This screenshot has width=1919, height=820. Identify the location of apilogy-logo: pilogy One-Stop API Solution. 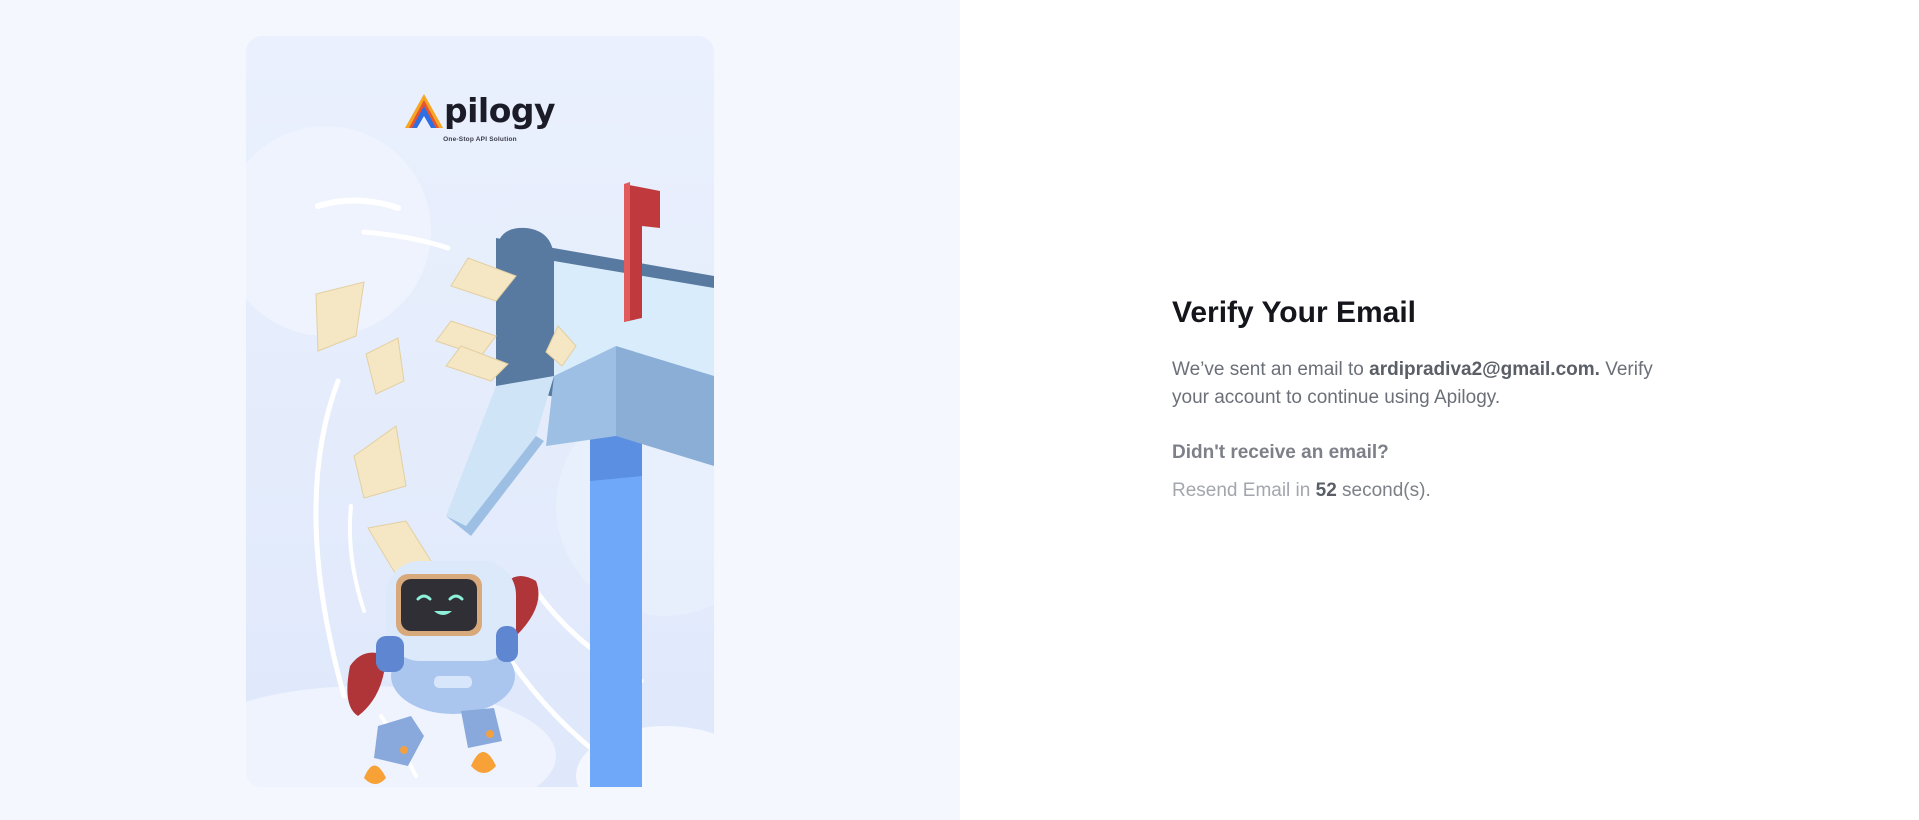
(480, 118).